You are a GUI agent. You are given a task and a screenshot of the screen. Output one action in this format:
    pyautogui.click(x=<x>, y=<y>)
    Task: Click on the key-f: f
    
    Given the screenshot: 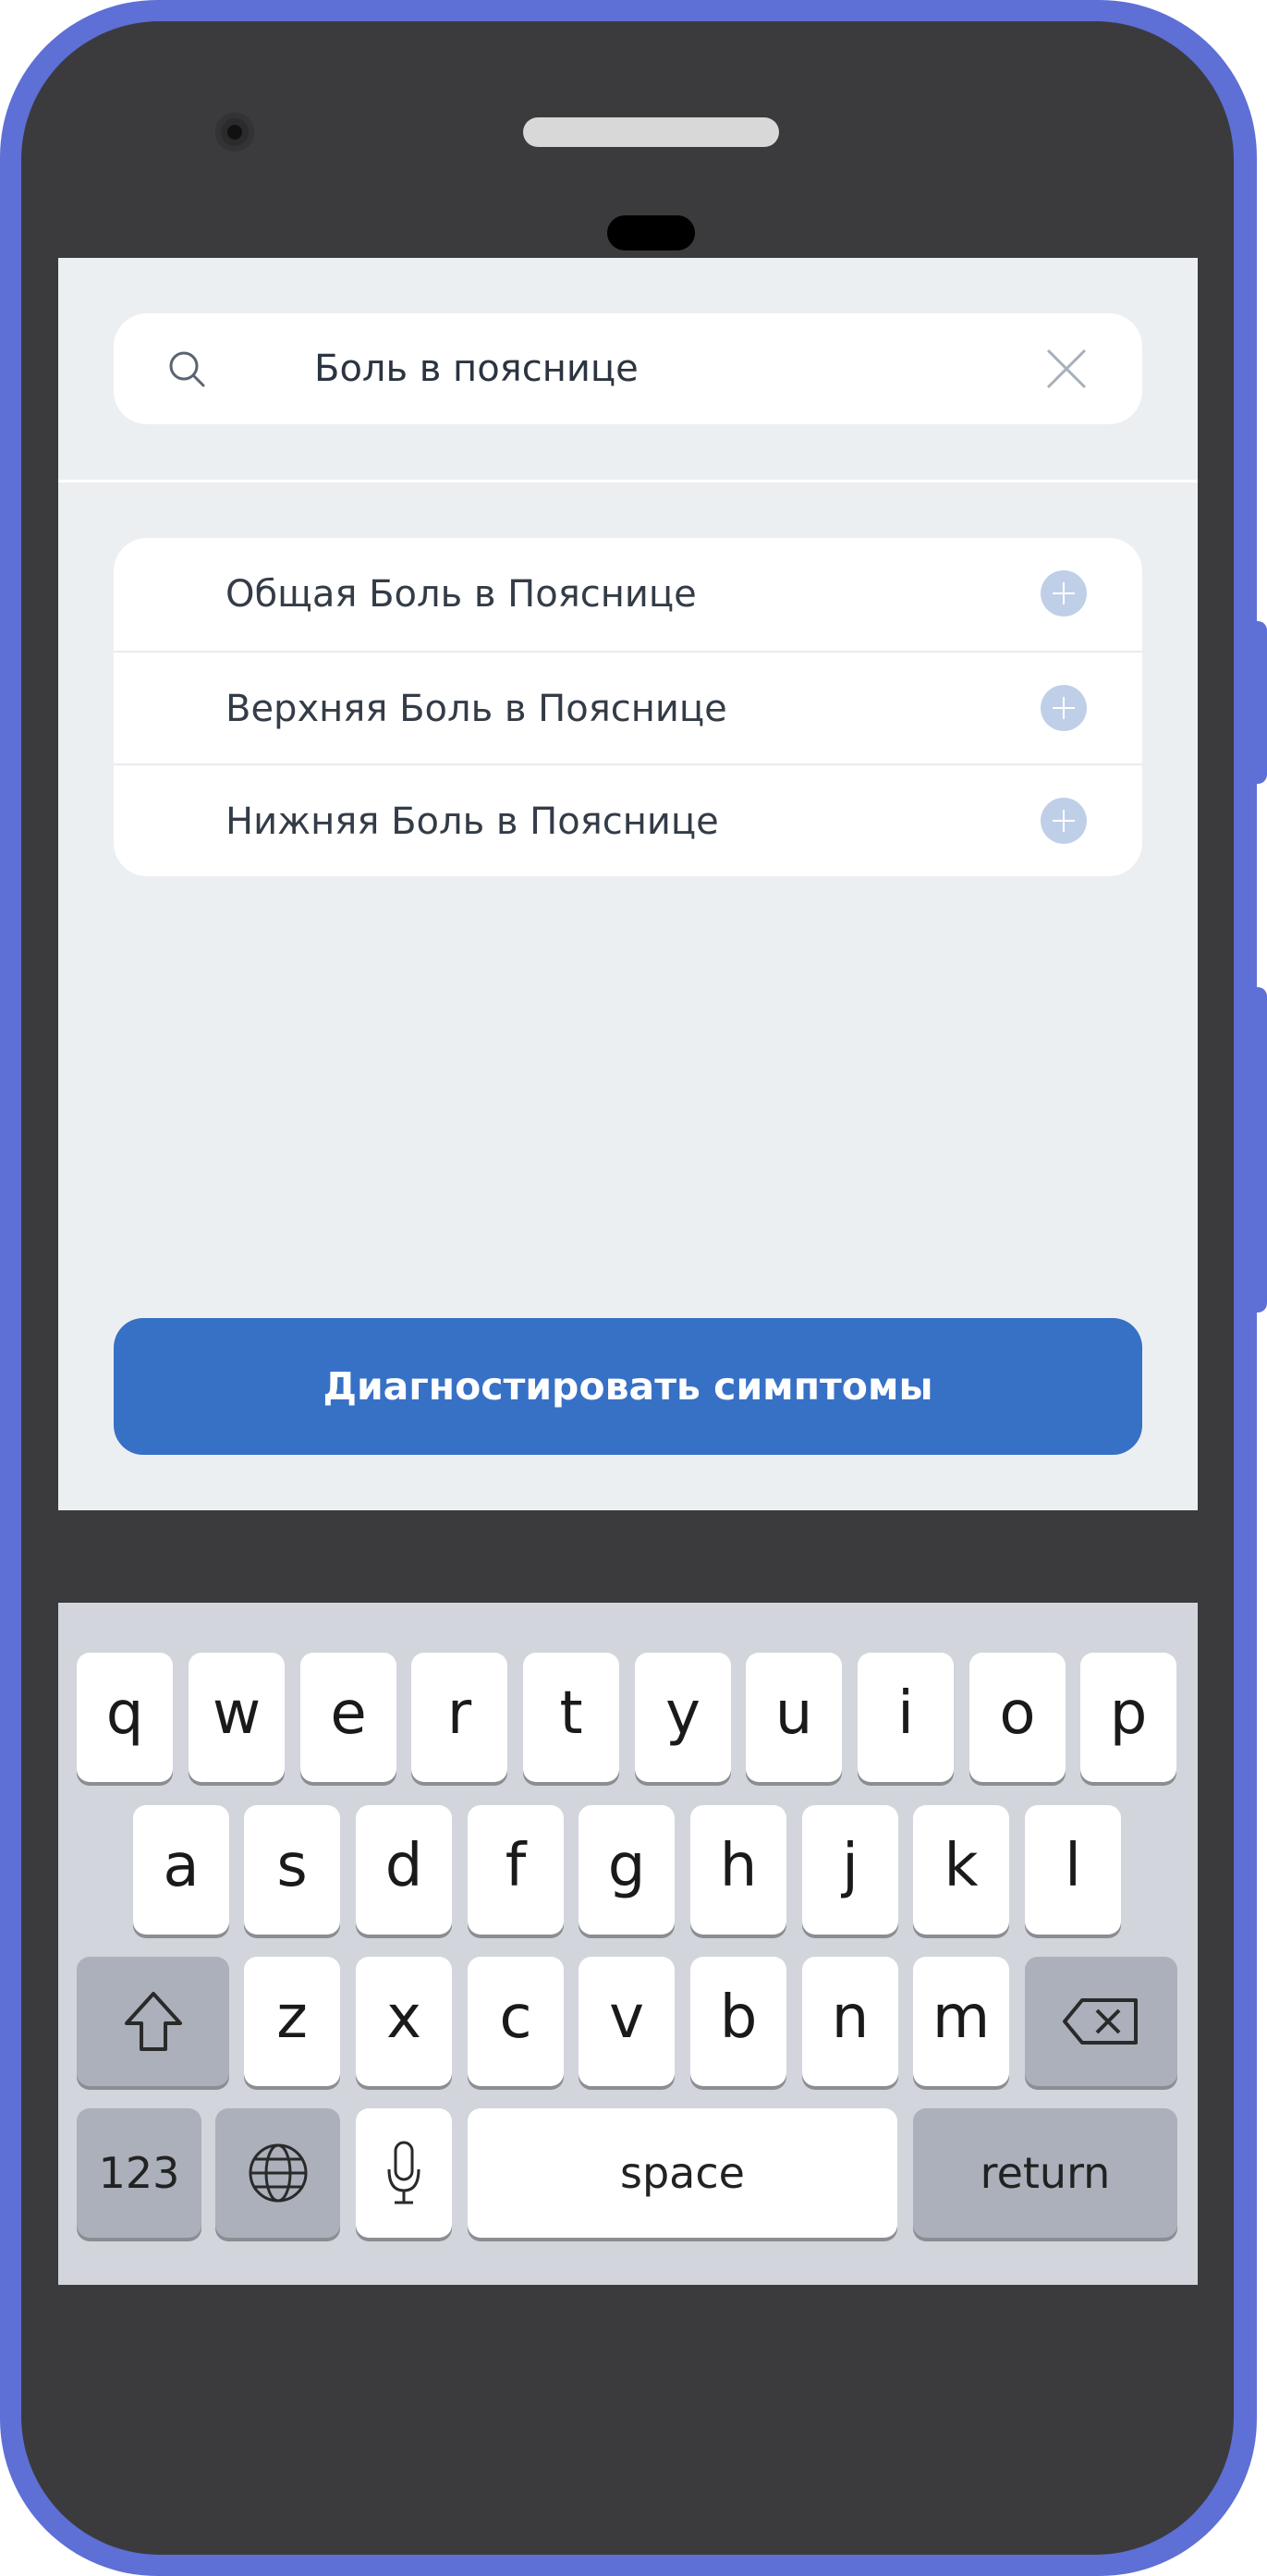 What is the action you would take?
    pyautogui.click(x=516, y=1870)
    